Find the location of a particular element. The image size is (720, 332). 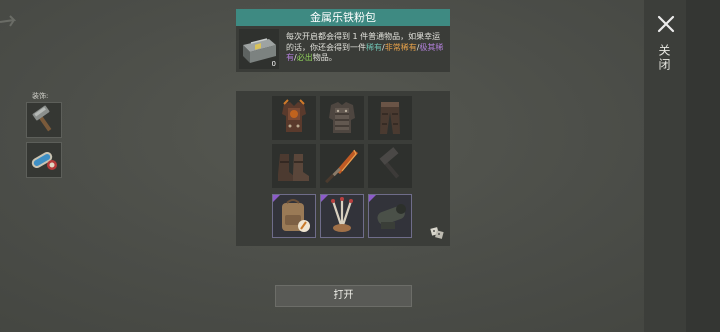

metal-pants-icon is located at coordinates (390, 118).